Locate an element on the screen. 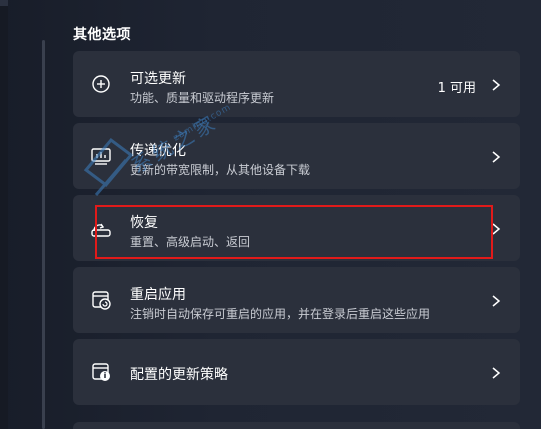 This screenshot has width=541, height=429. recovery-icon is located at coordinates (101, 228).